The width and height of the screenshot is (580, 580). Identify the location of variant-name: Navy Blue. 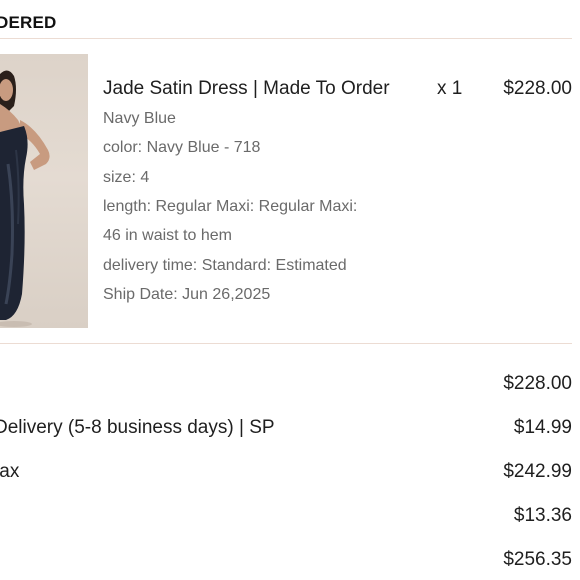
(139, 118).